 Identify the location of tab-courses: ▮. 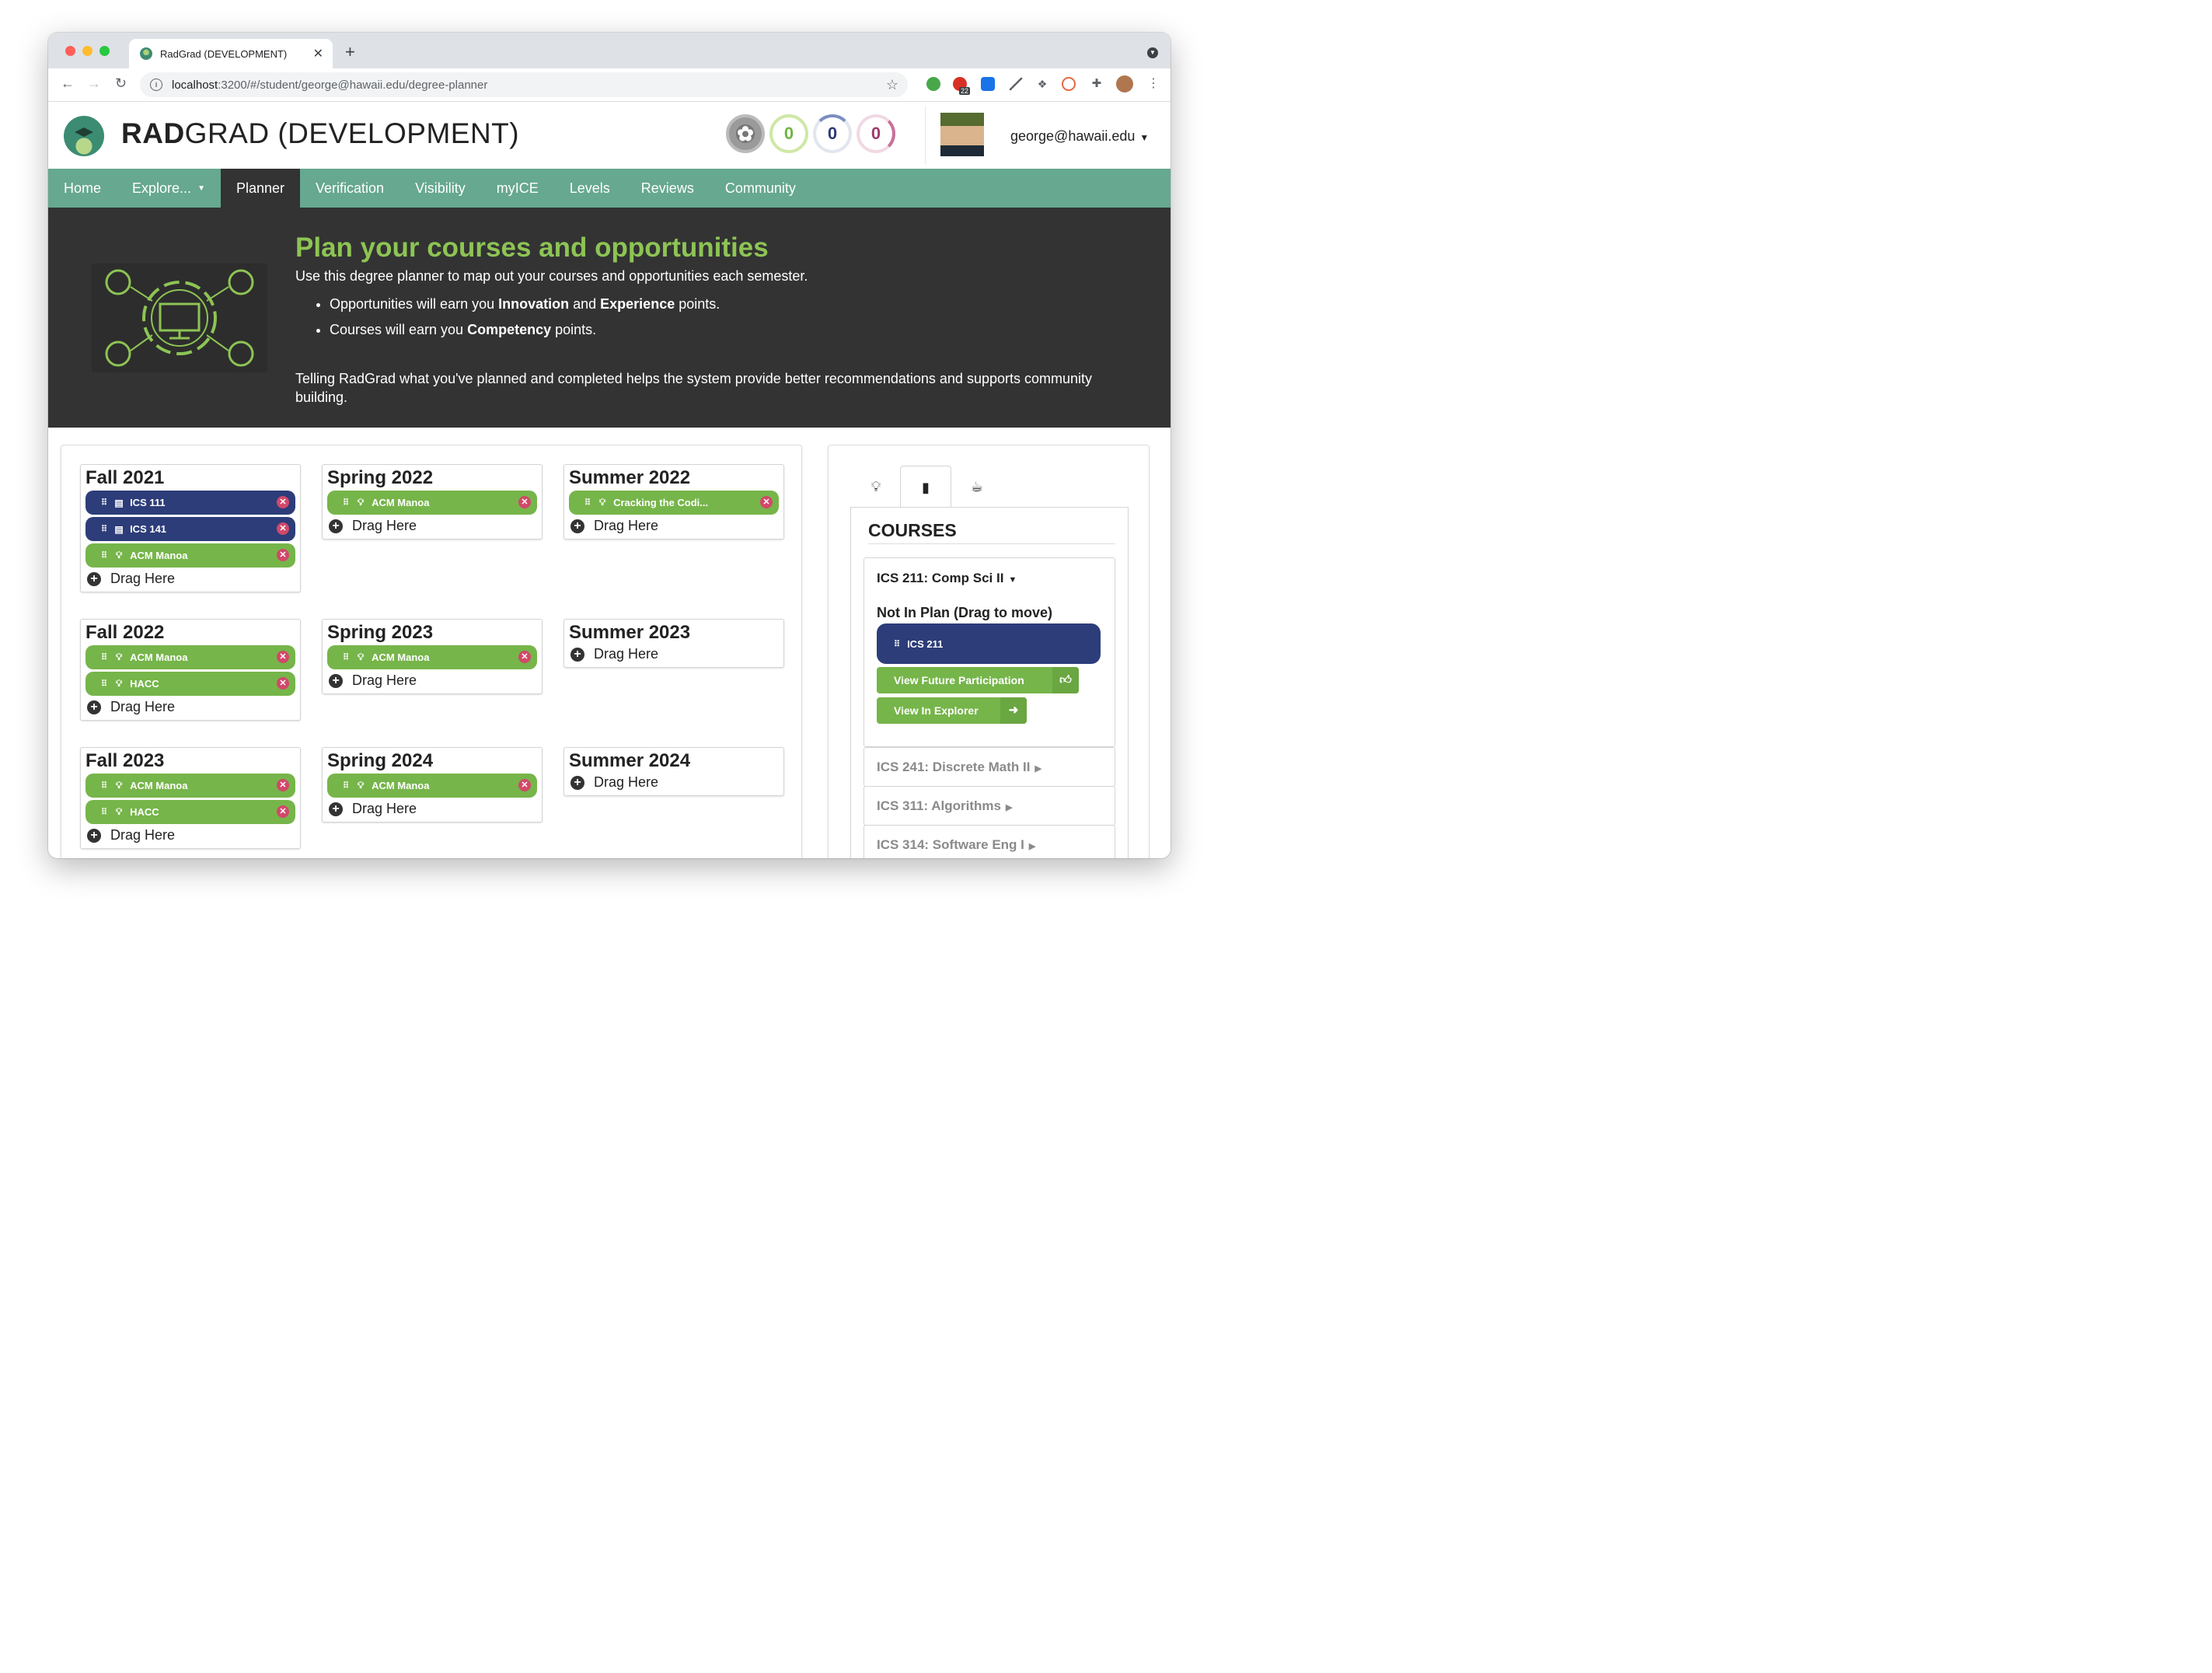
(925, 487).